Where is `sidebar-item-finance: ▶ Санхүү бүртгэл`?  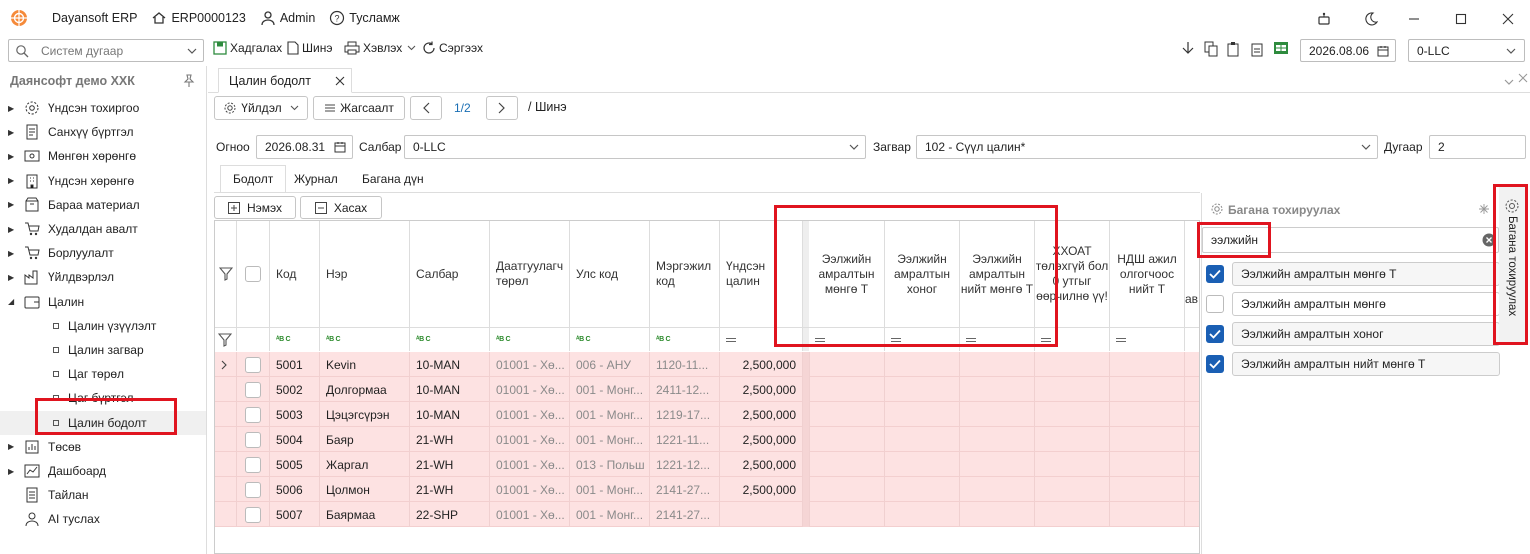
sidebar-item-finance: ▶ Санхүү бүртгэл is located at coordinates (103, 132).